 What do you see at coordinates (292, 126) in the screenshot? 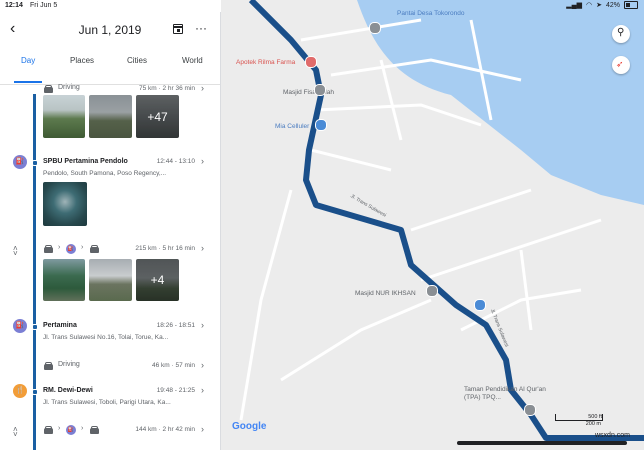
I see `map-label-shop: Mia Celluler` at bounding box center [292, 126].